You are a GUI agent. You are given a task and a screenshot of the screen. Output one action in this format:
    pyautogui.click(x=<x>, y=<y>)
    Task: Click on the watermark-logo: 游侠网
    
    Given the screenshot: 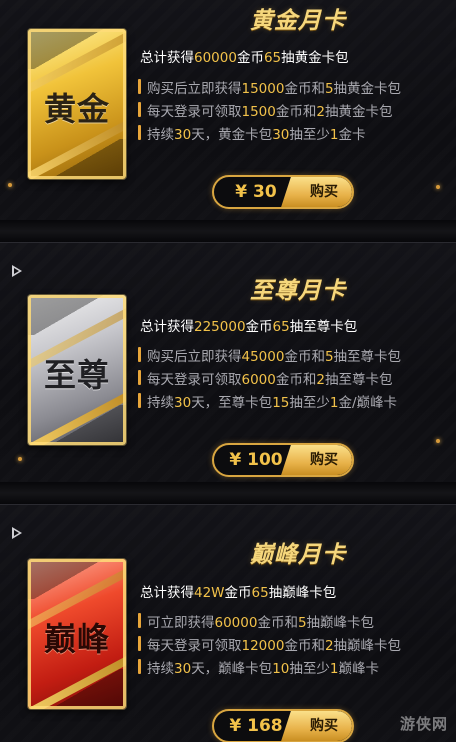 What is the action you would take?
    pyautogui.click(x=423, y=724)
    